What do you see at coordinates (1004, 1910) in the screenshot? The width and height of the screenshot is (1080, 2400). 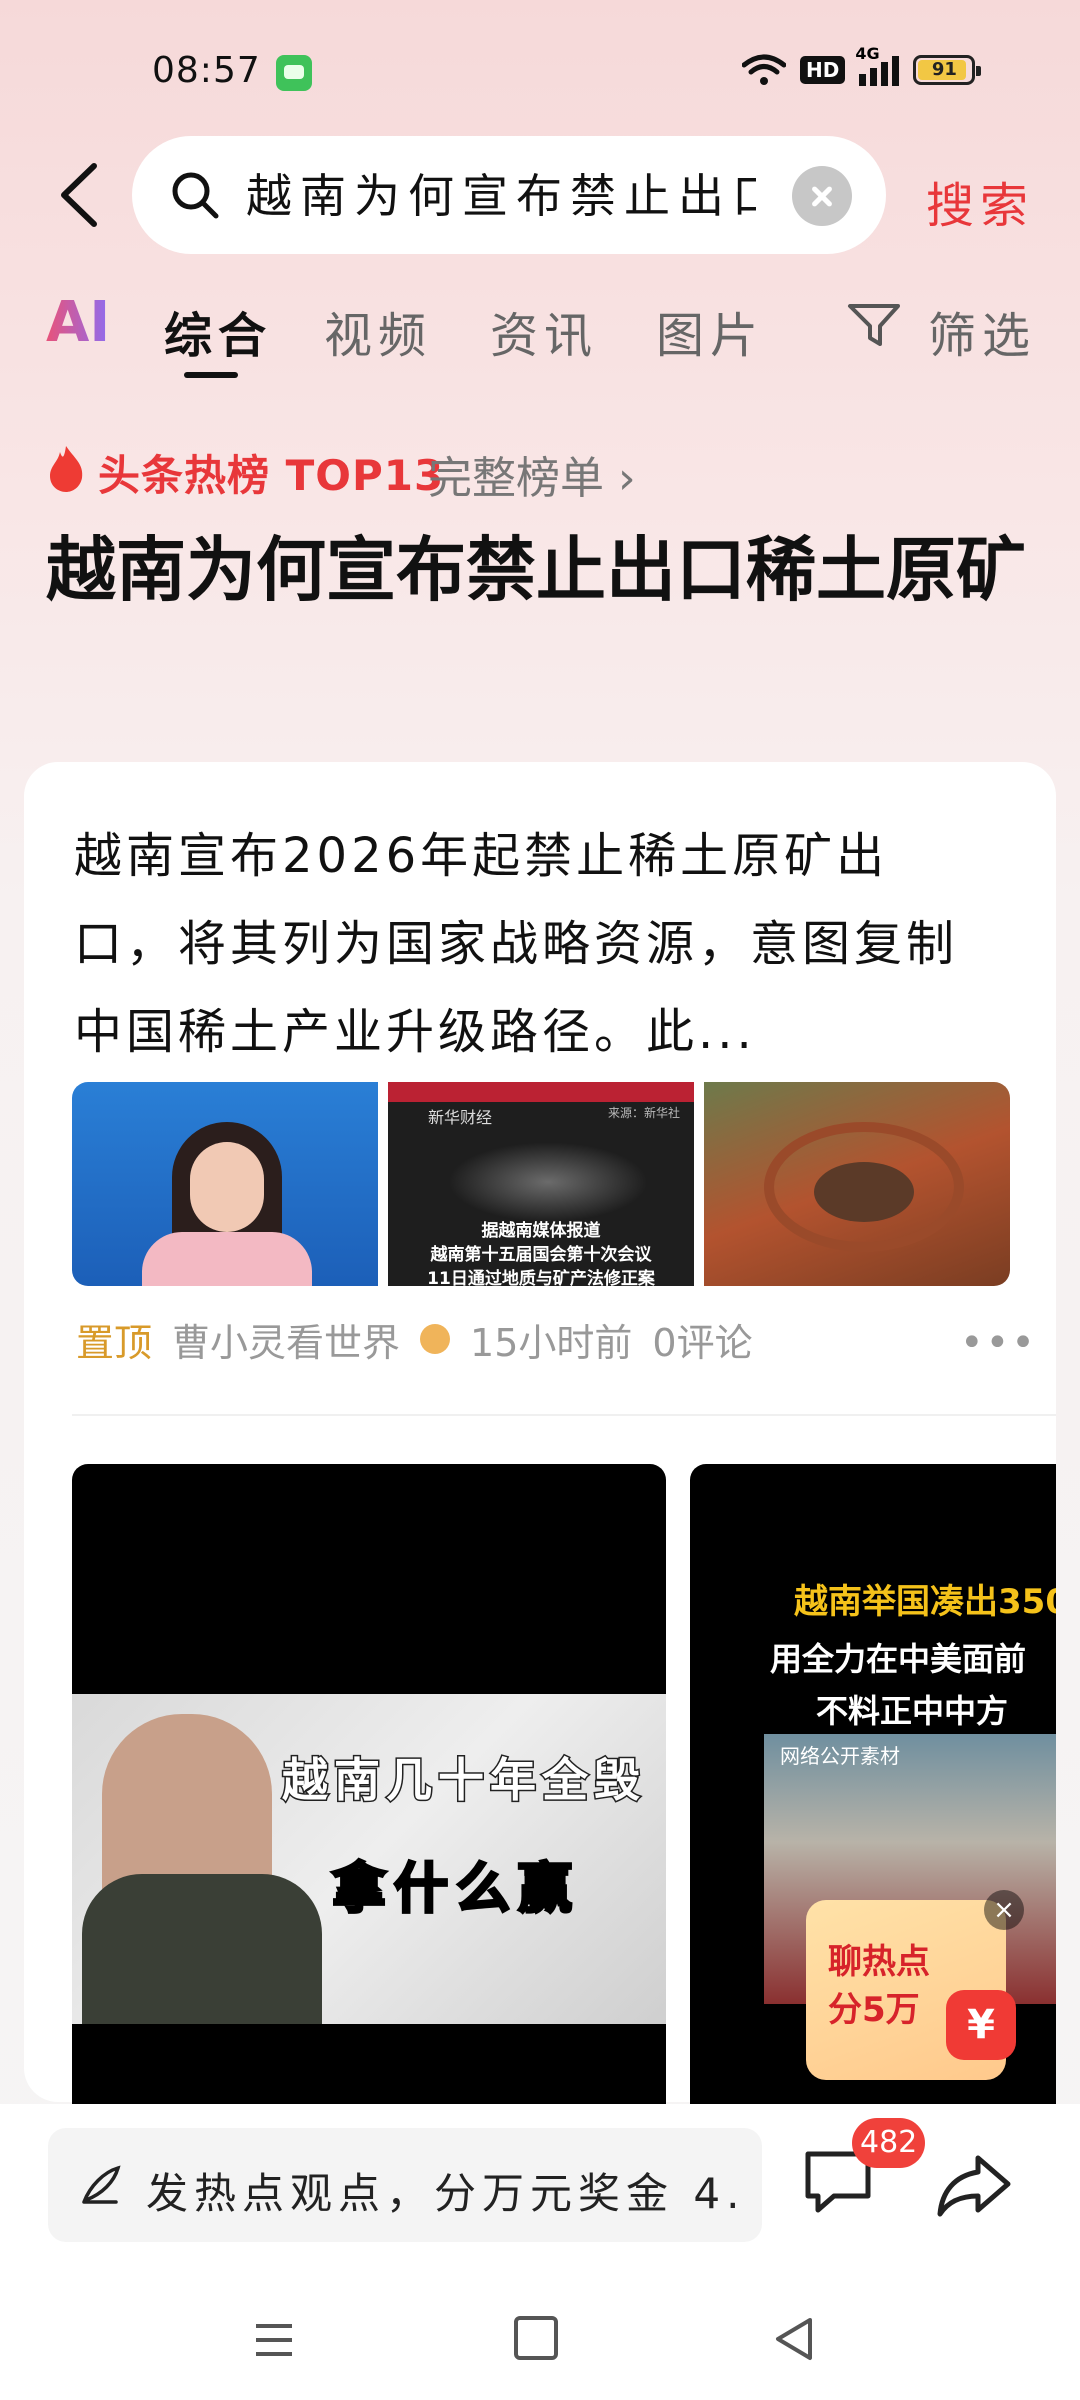 I see `close-icon: ×` at bounding box center [1004, 1910].